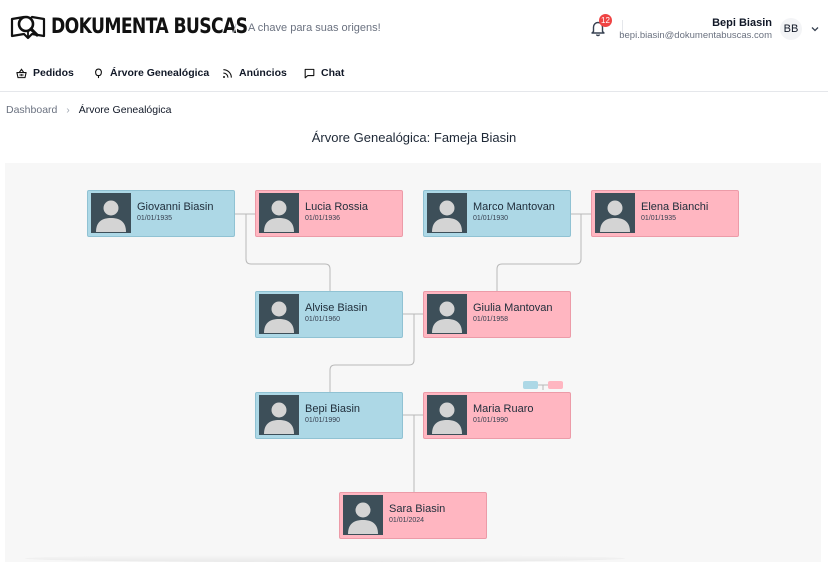 The width and height of the screenshot is (828, 562). What do you see at coordinates (325, 558) in the screenshot?
I see `canvas-bottom-shadow` at bounding box center [325, 558].